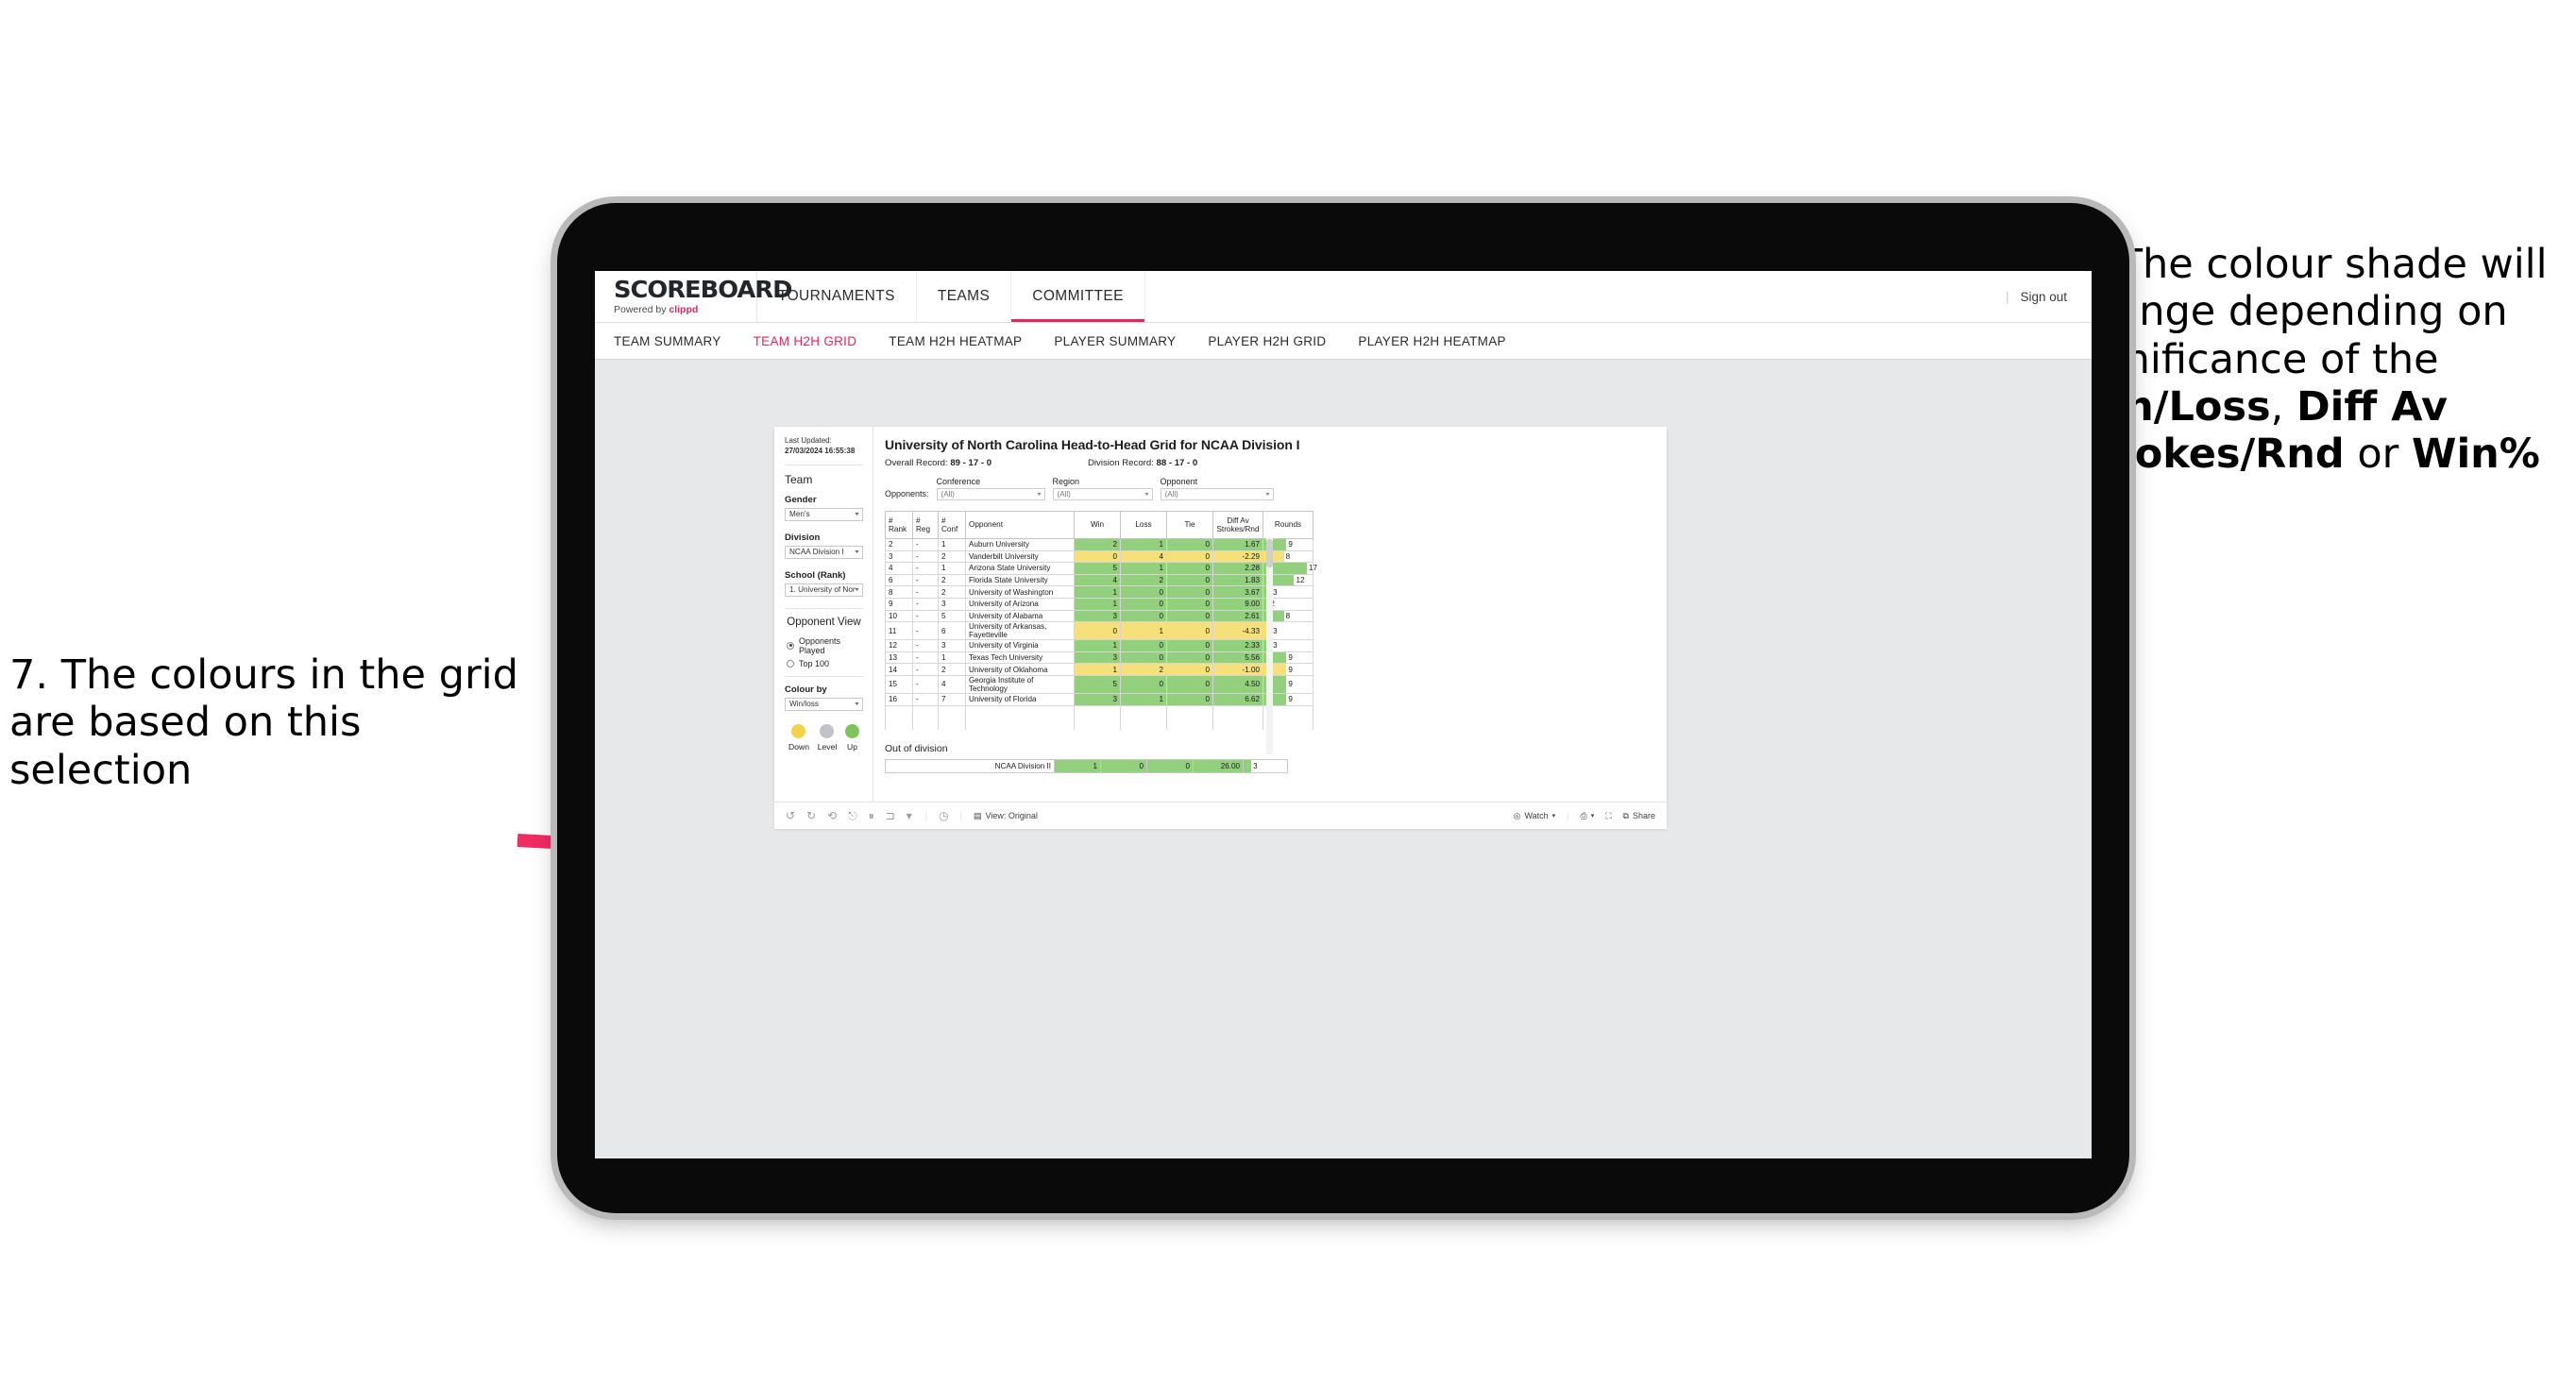  Describe the element at coordinates (1099, 604) in the screenshot. I see `table-row: 9-3University of Arizona1009.002` at that location.